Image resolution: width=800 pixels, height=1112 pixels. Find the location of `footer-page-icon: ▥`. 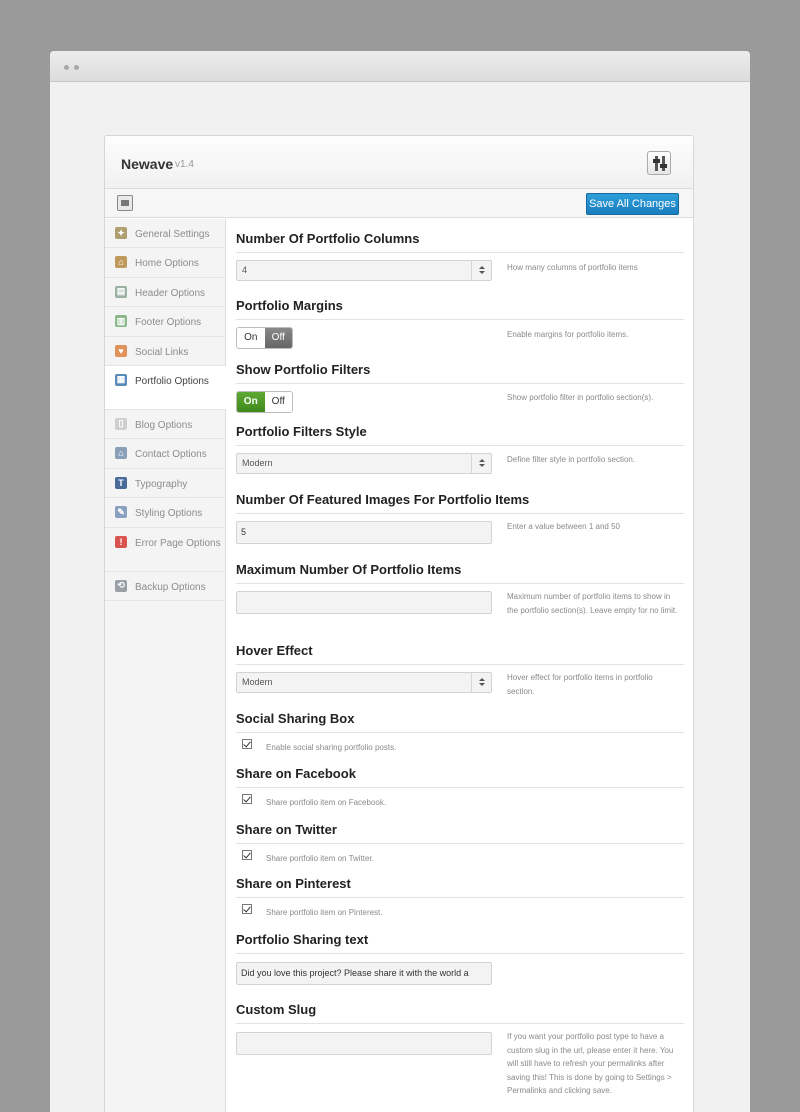

footer-page-icon: ▥ is located at coordinates (121, 321).